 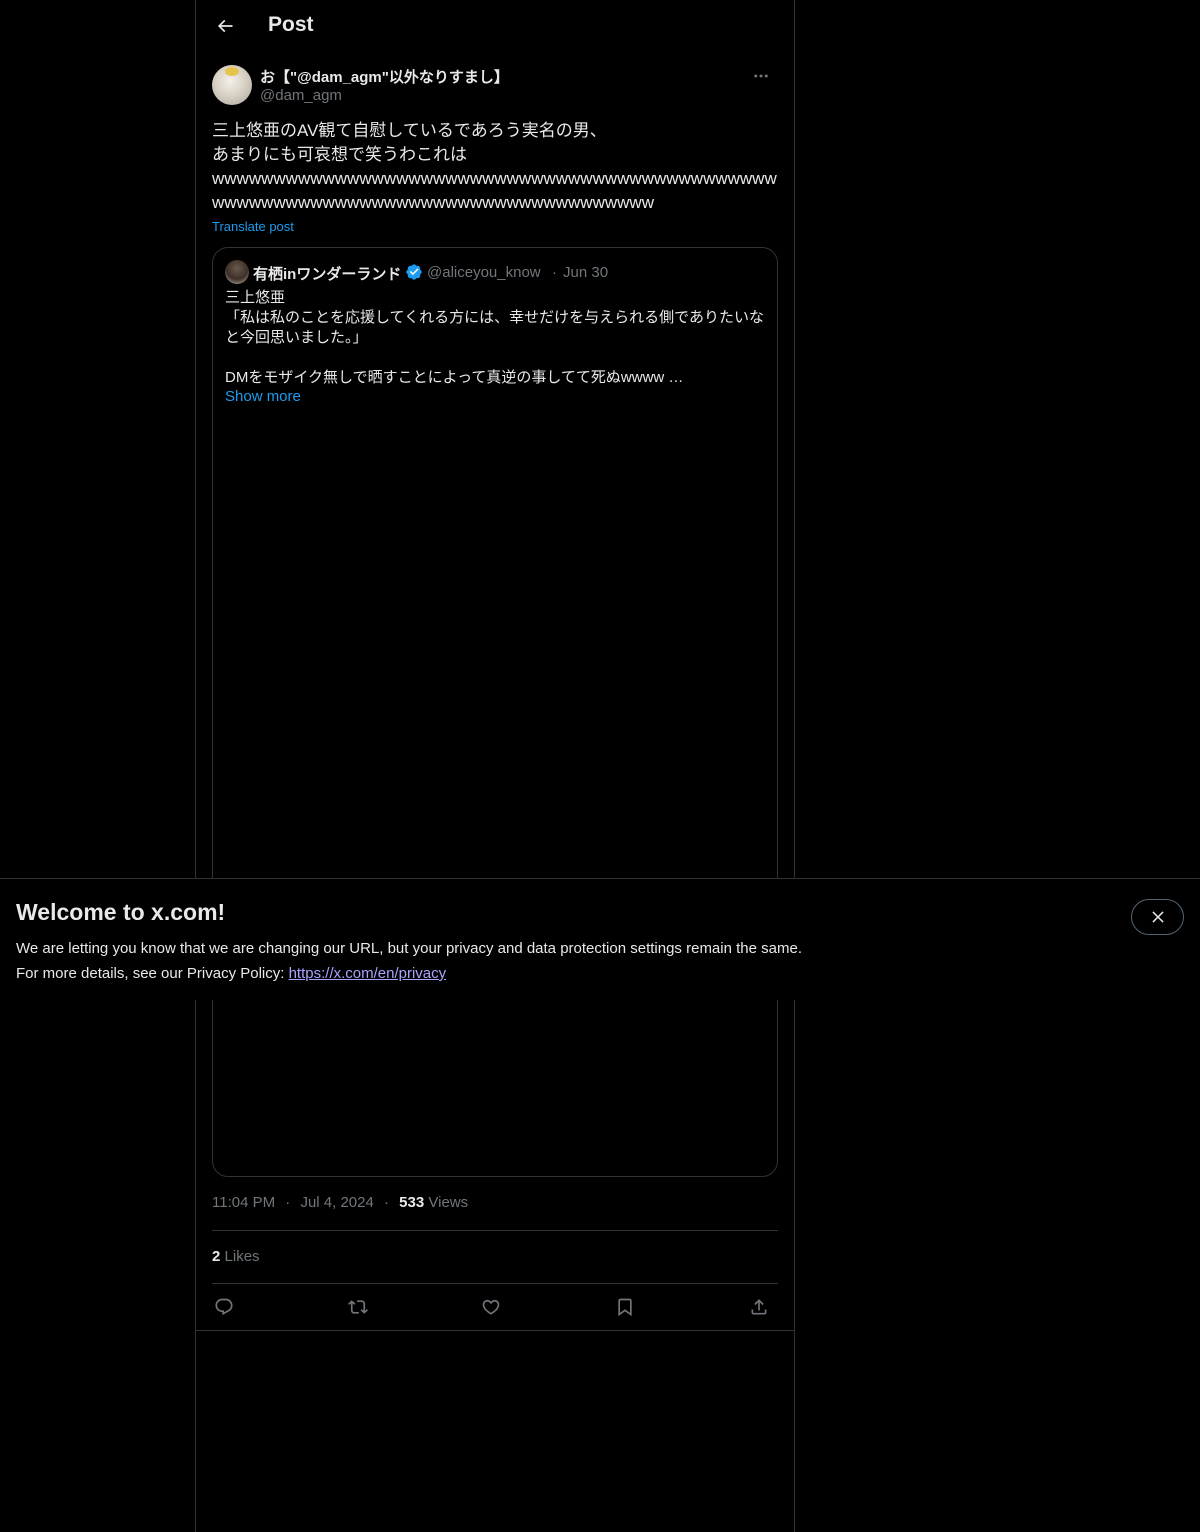 What do you see at coordinates (232, 85) in the screenshot?
I see `author-avatar` at bounding box center [232, 85].